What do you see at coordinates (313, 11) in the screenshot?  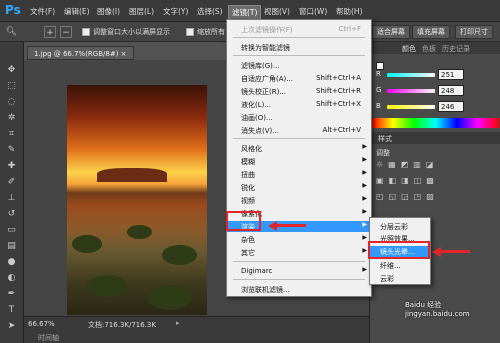 I see `menu-window: 窗口(W)` at bounding box center [313, 11].